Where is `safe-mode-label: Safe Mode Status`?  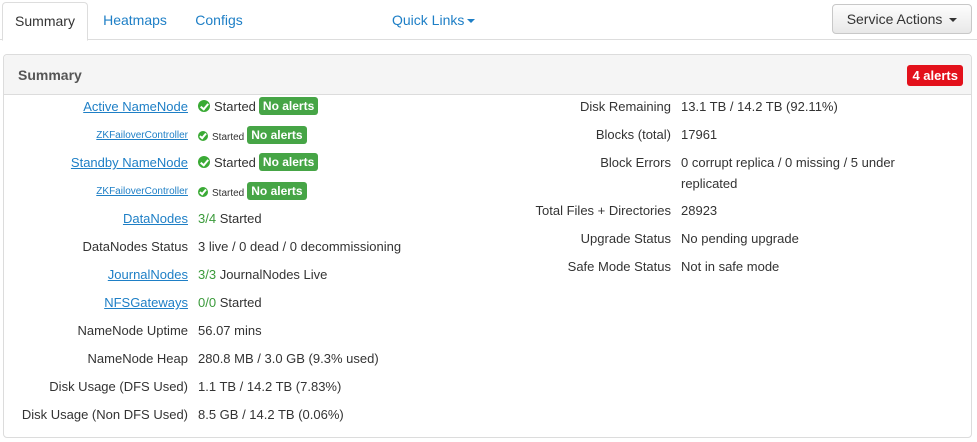
safe-mode-label: Safe Mode Status is located at coordinates (619, 266).